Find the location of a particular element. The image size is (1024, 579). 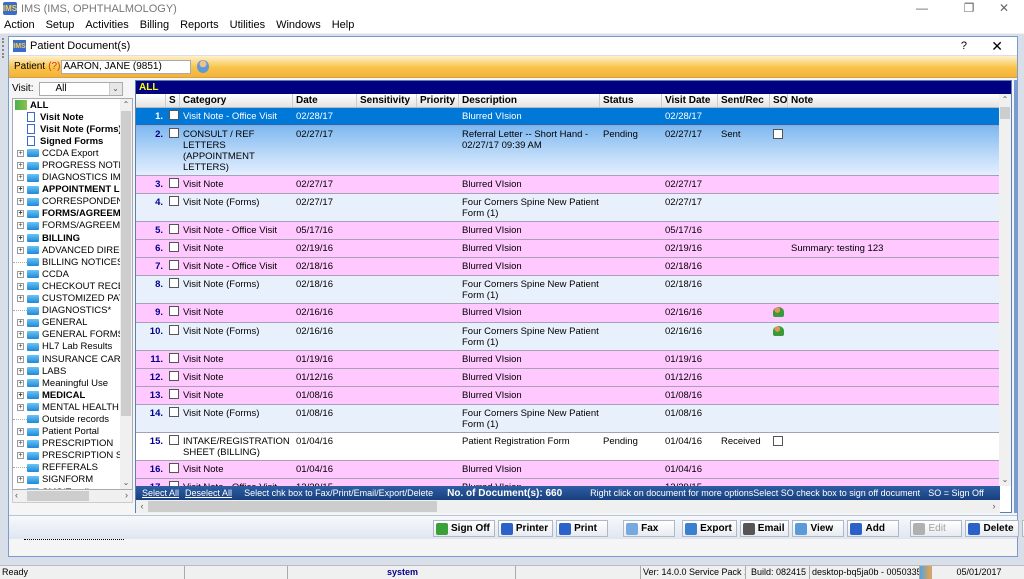

edit-button: Edit is located at coordinates (936, 528).